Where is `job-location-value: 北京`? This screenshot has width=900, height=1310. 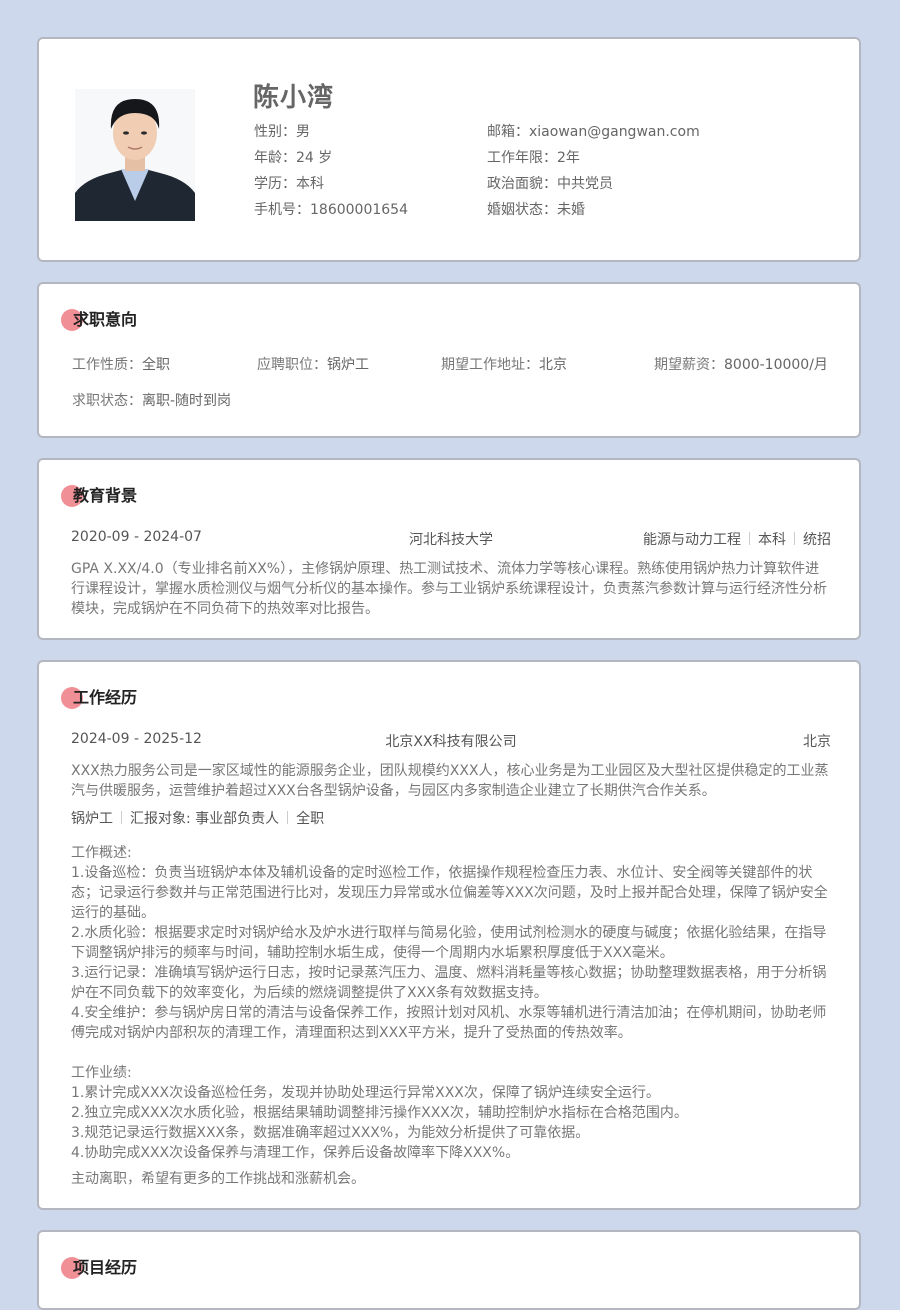 job-location-value: 北京 is located at coordinates (553, 365).